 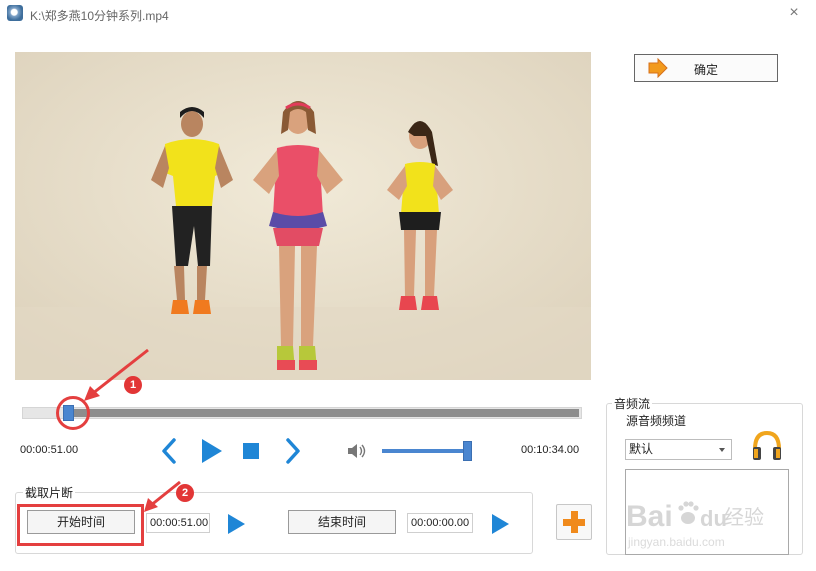 What do you see at coordinates (713, 518) in the screenshot?
I see `watermark-brand-2: du` at bounding box center [713, 518].